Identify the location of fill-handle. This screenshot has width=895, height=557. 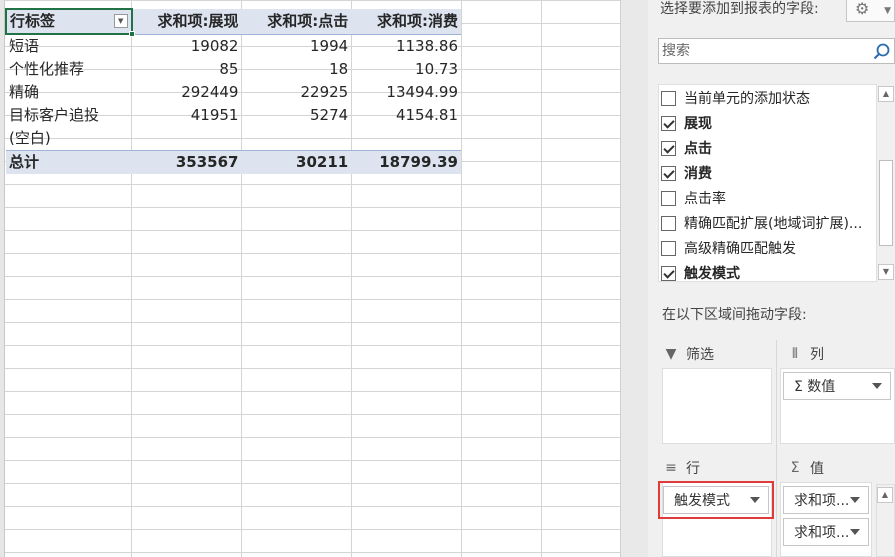
(131, 34).